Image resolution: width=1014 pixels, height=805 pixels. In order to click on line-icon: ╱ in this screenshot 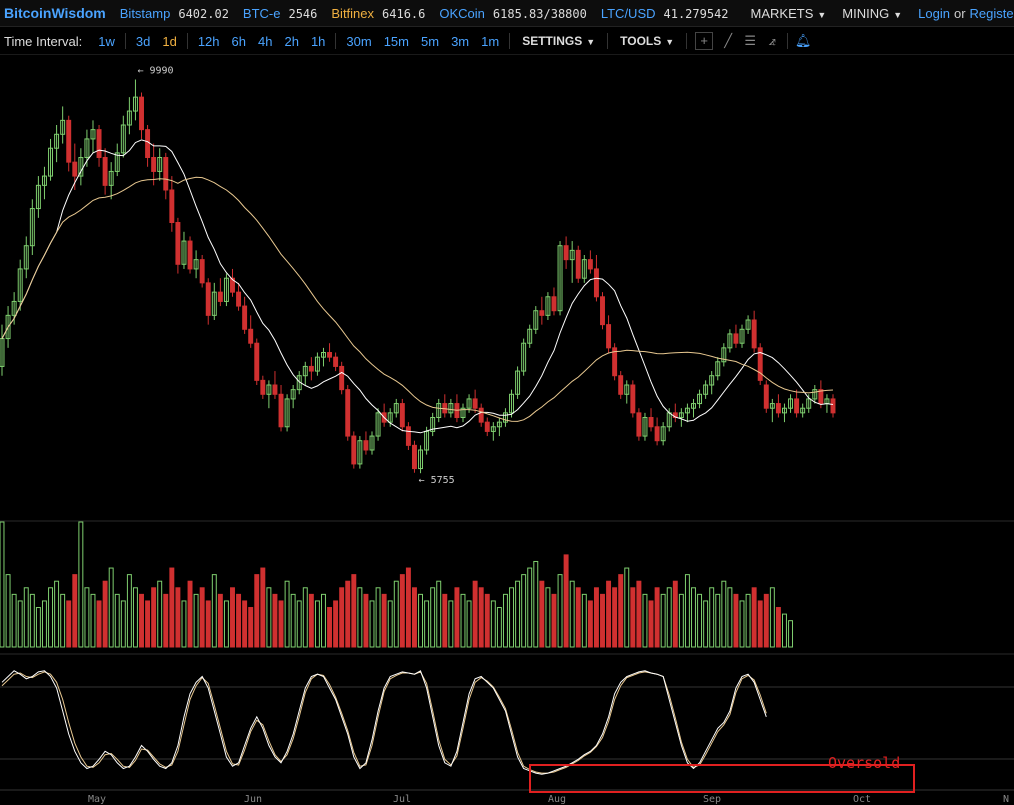, I will do `click(728, 41)`.